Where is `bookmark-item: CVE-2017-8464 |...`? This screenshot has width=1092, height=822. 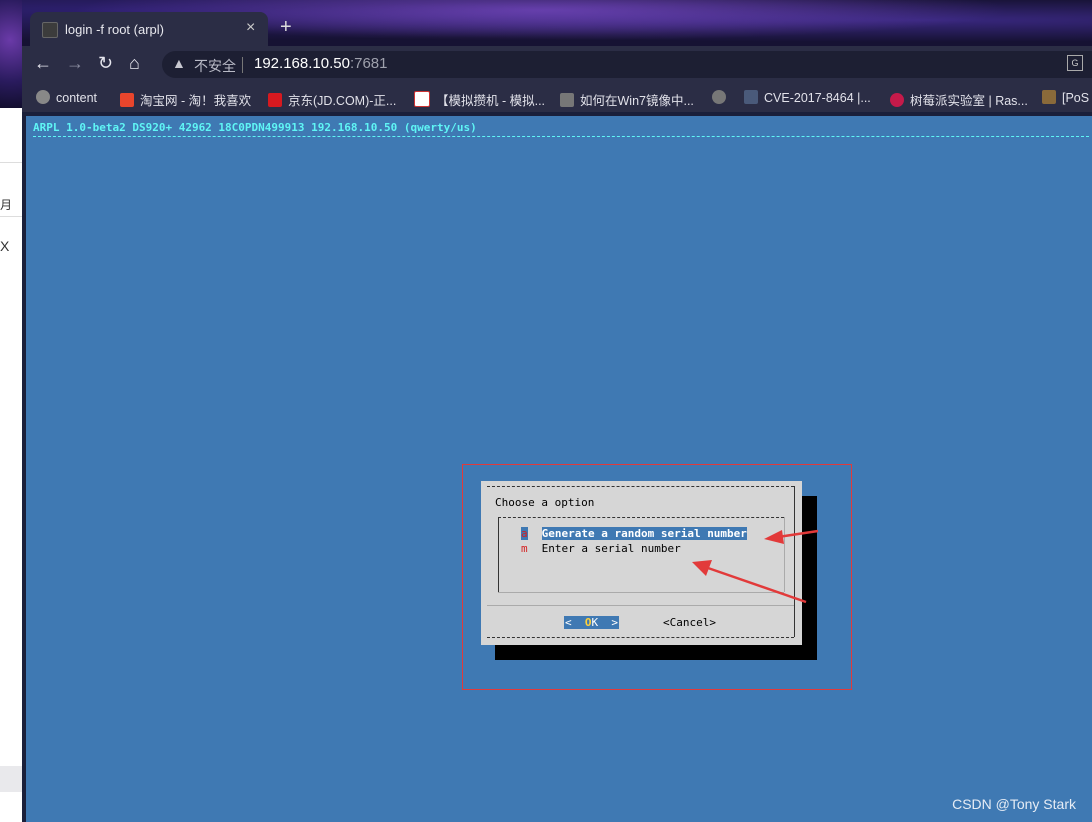 bookmark-item: CVE-2017-8464 |... is located at coordinates (807, 97).